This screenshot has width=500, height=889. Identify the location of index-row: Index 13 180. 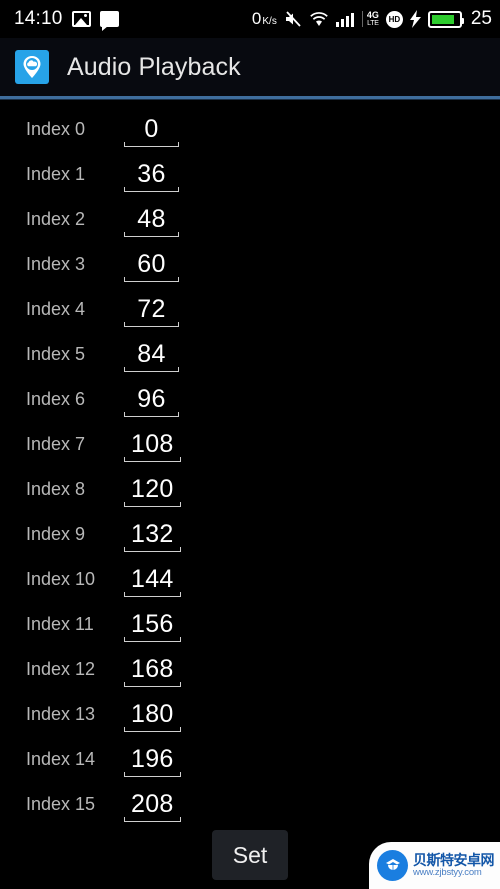
(250, 714).